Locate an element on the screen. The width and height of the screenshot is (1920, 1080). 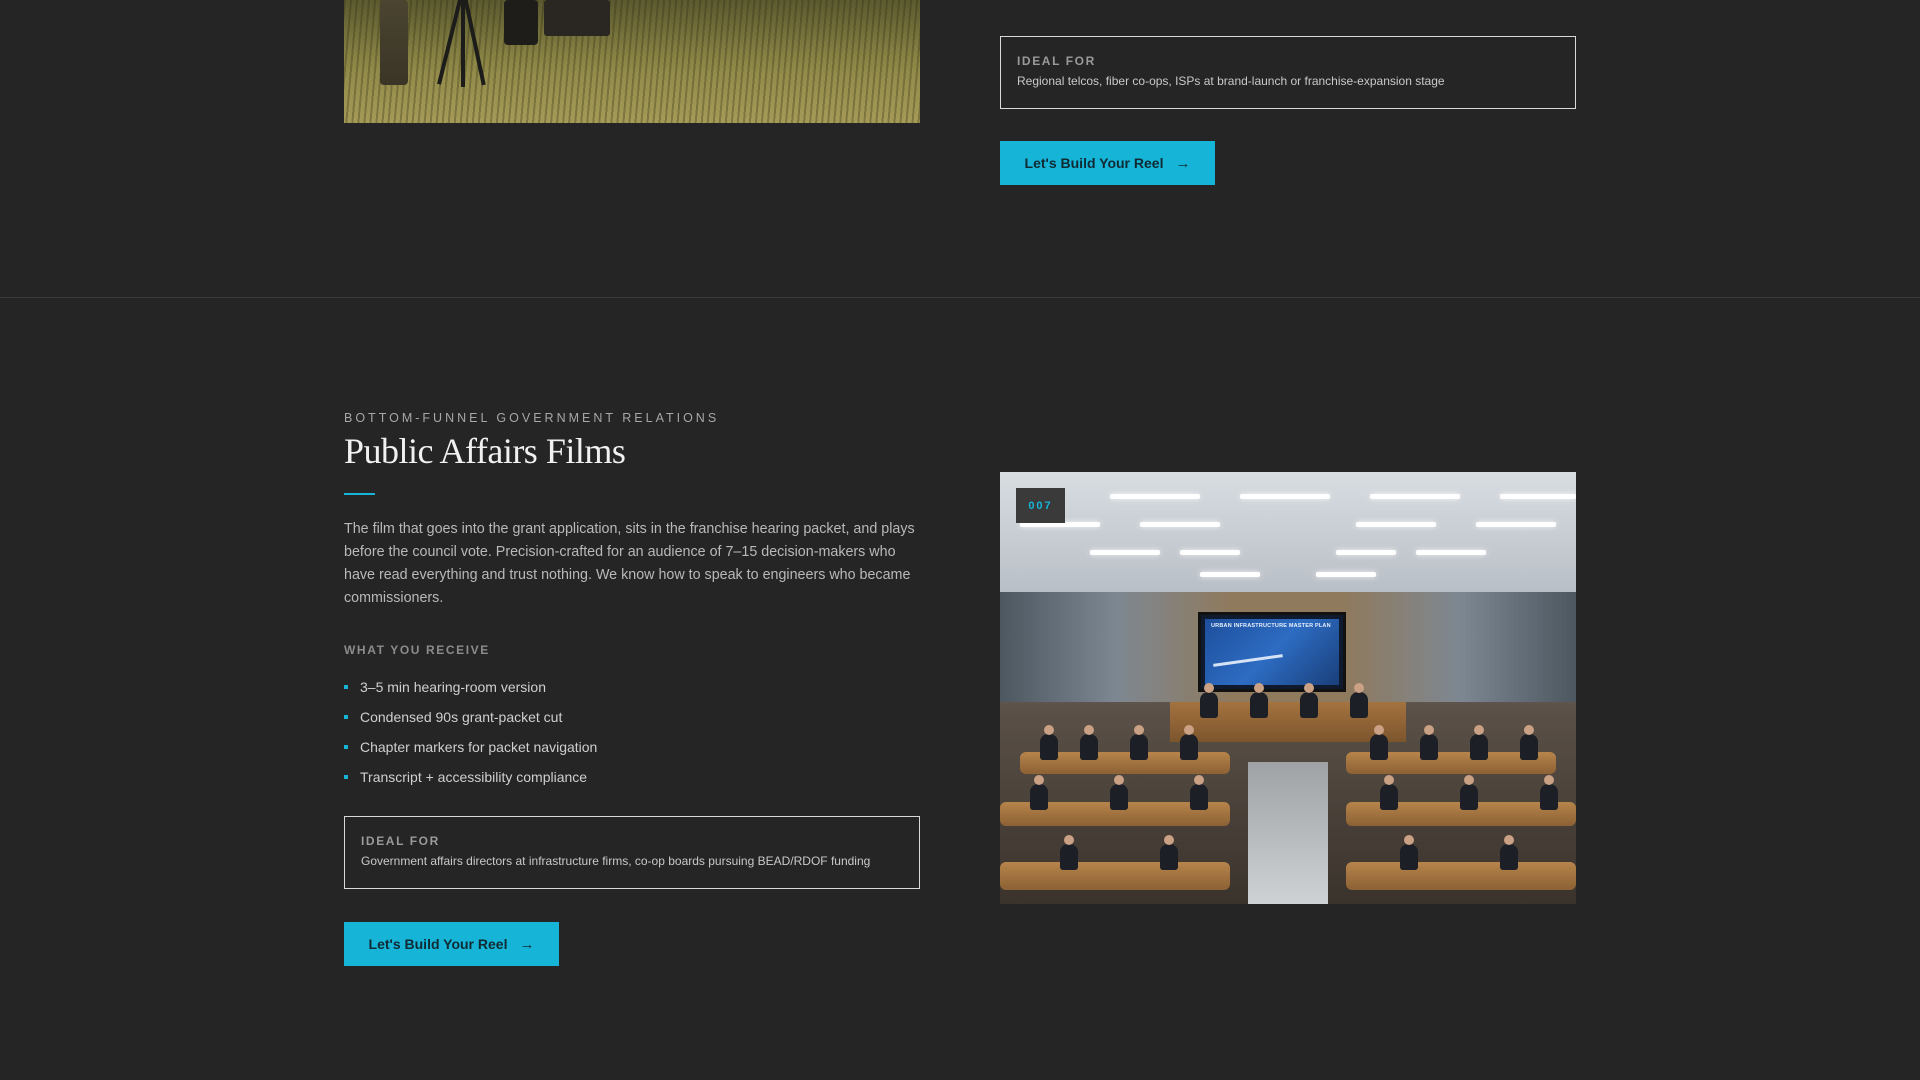
list-item: Chapter markers for packet navigation is located at coordinates (470, 747).